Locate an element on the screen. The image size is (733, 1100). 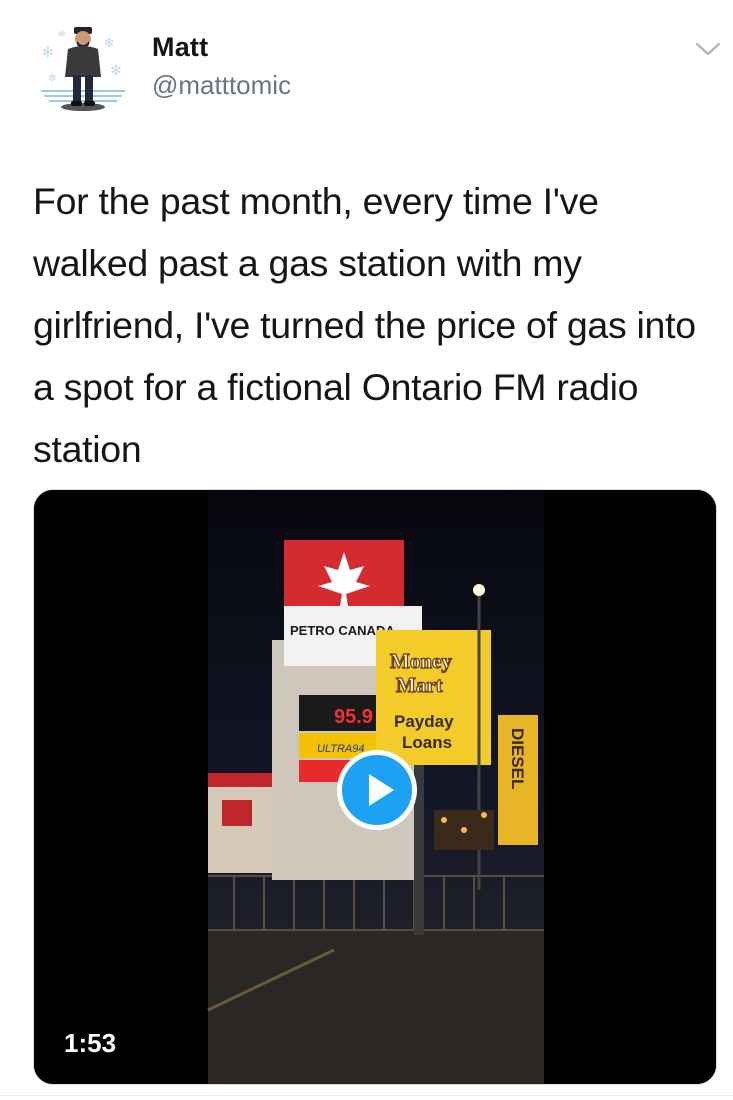
play-button is located at coordinates (377, 790).